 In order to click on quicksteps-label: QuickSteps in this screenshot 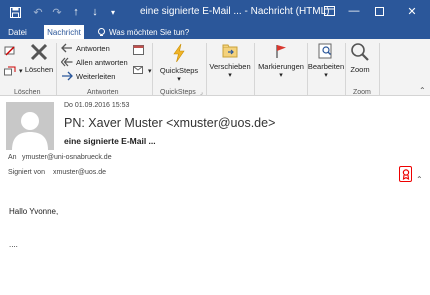, I will do `click(179, 70)`.